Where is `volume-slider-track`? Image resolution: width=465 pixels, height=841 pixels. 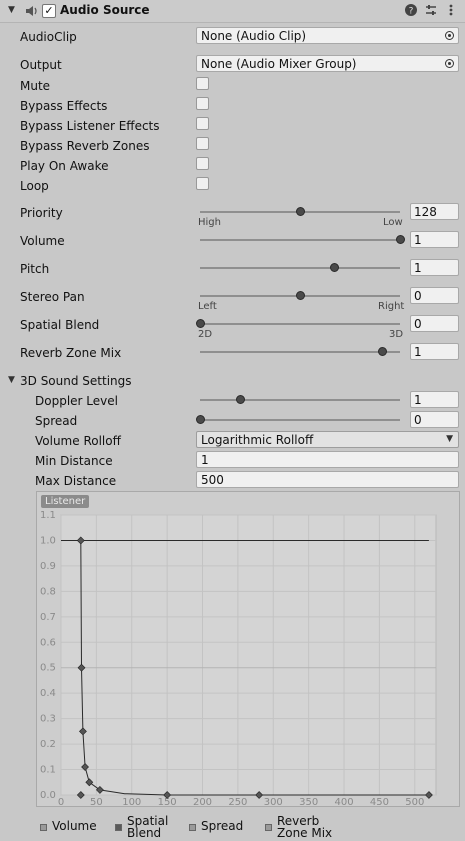 volume-slider-track is located at coordinates (300, 240).